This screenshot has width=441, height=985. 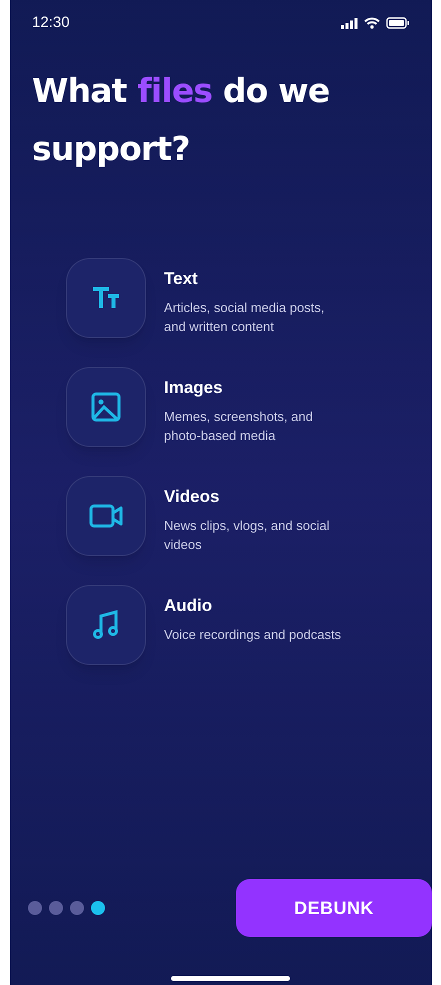 What do you see at coordinates (194, 388) in the screenshot?
I see `file-type-name: Images` at bounding box center [194, 388].